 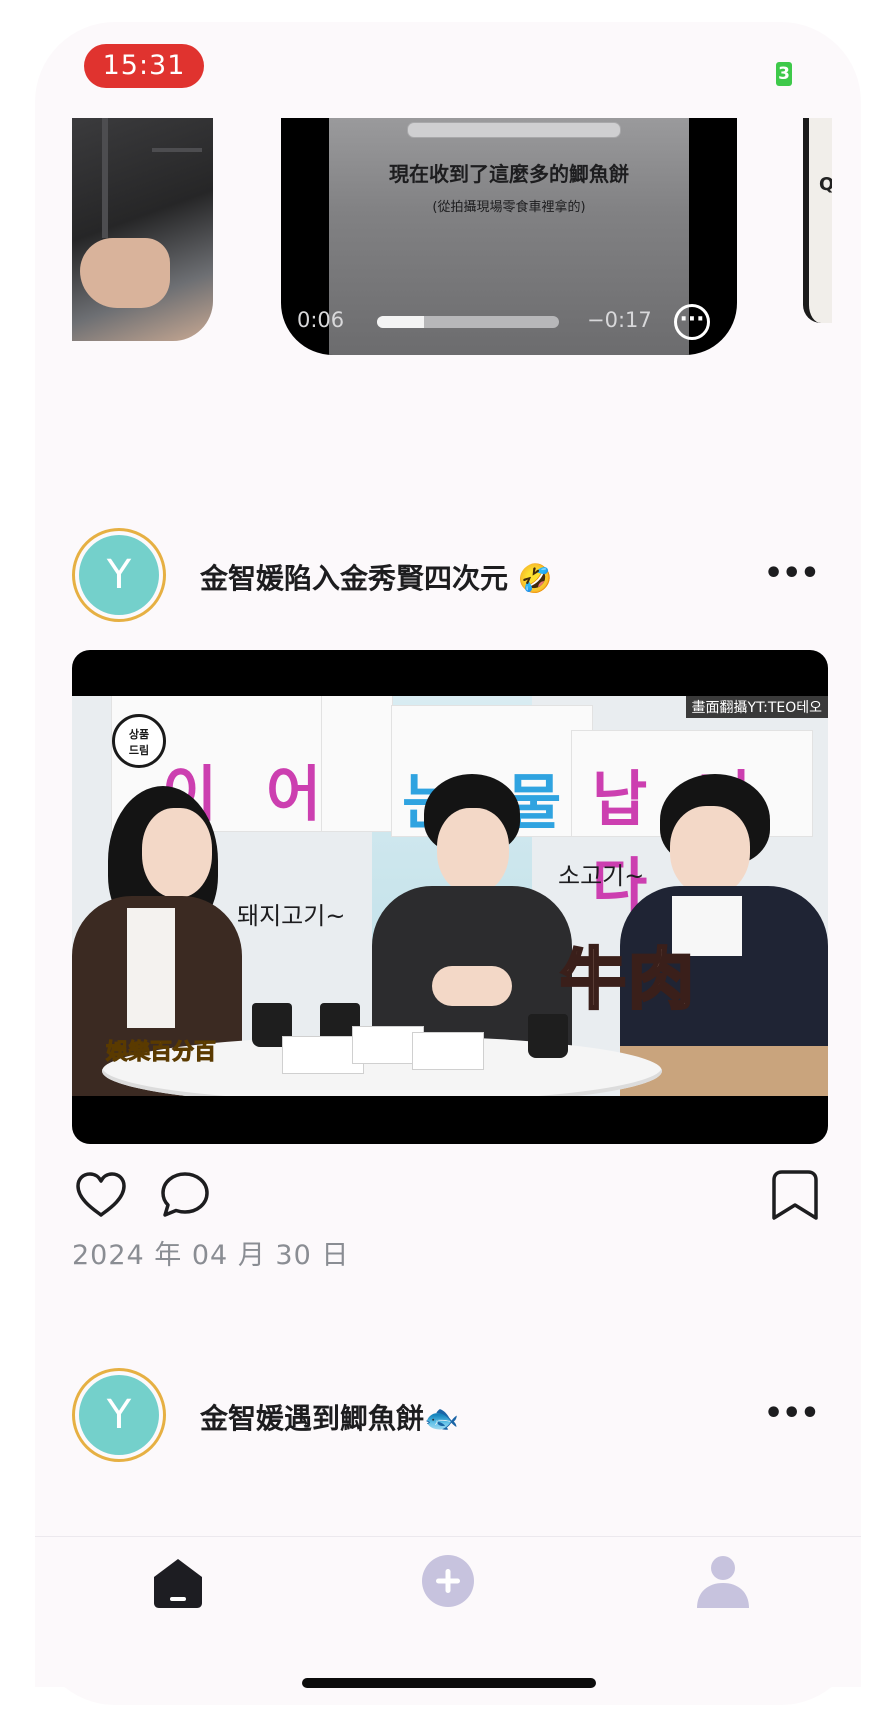 I want to click on channel-logo: 娛樂百分百, so click(x=161, y=1053).